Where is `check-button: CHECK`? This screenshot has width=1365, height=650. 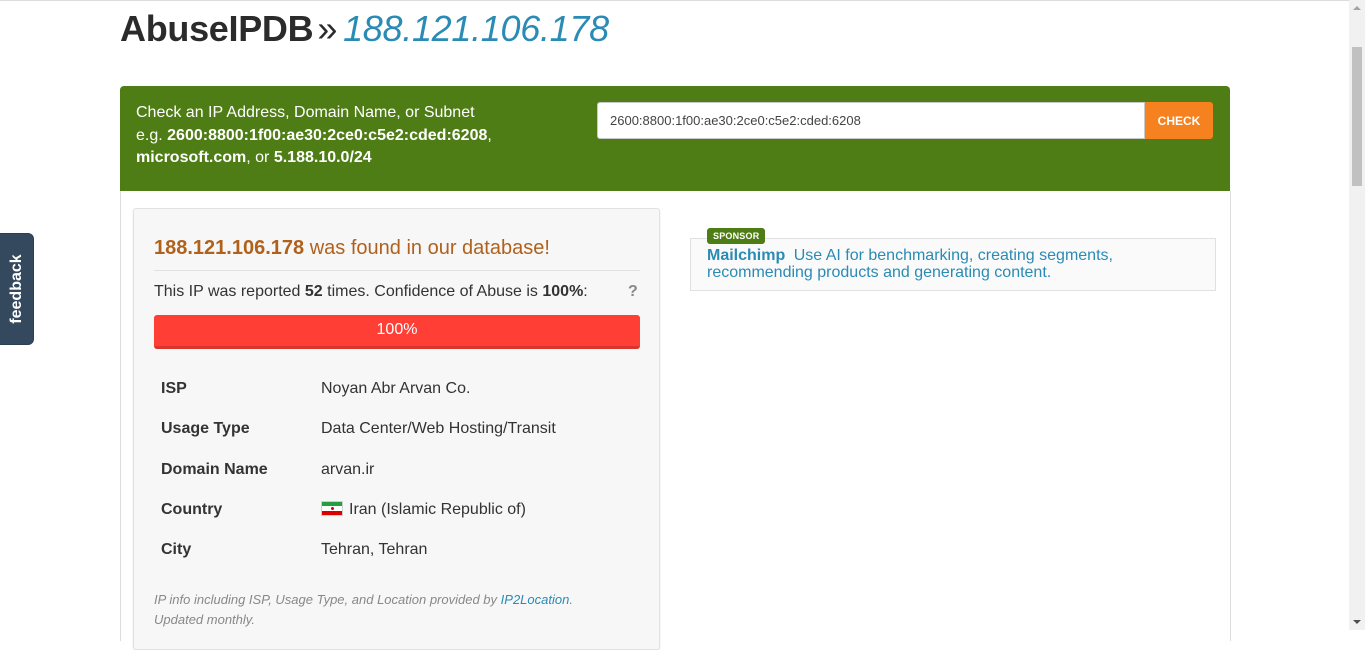 check-button: CHECK is located at coordinates (1179, 120).